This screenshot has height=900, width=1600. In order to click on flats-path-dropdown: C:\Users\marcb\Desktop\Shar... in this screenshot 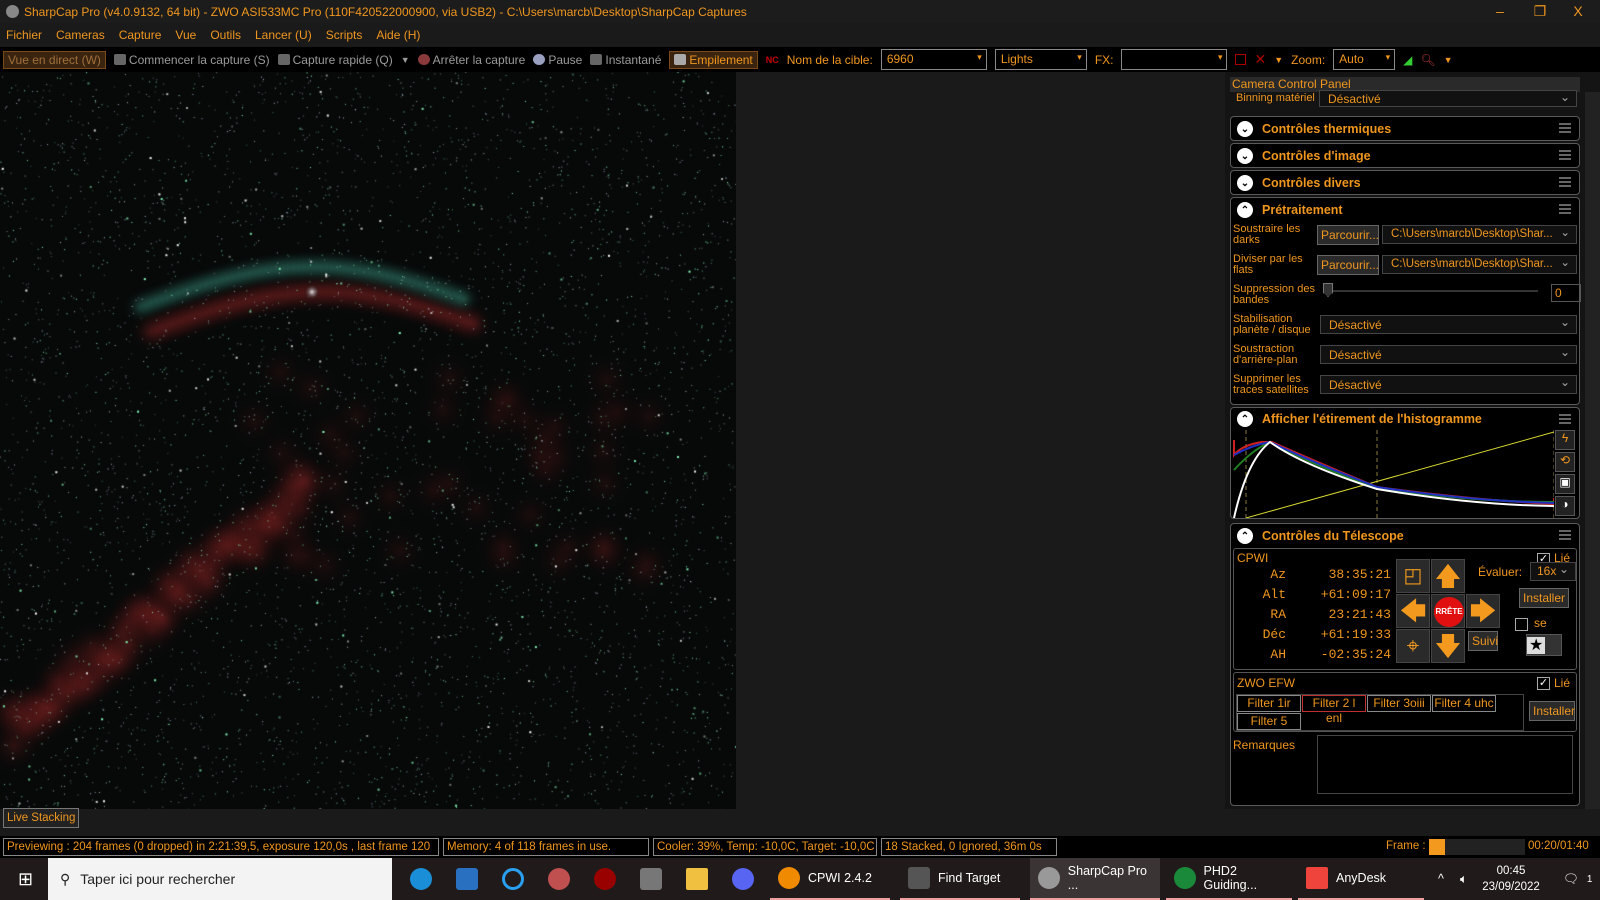, I will do `click(1479, 264)`.